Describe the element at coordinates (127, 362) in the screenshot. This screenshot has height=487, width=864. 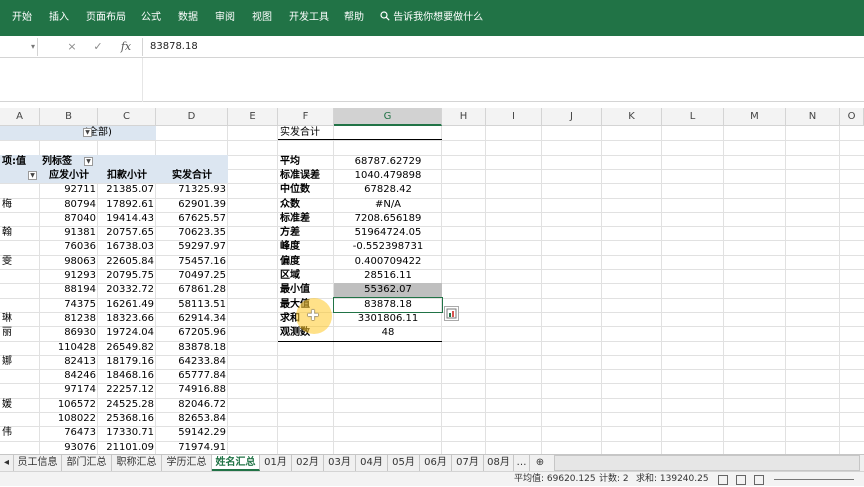
I see `pivot-value: 18179.16` at that location.